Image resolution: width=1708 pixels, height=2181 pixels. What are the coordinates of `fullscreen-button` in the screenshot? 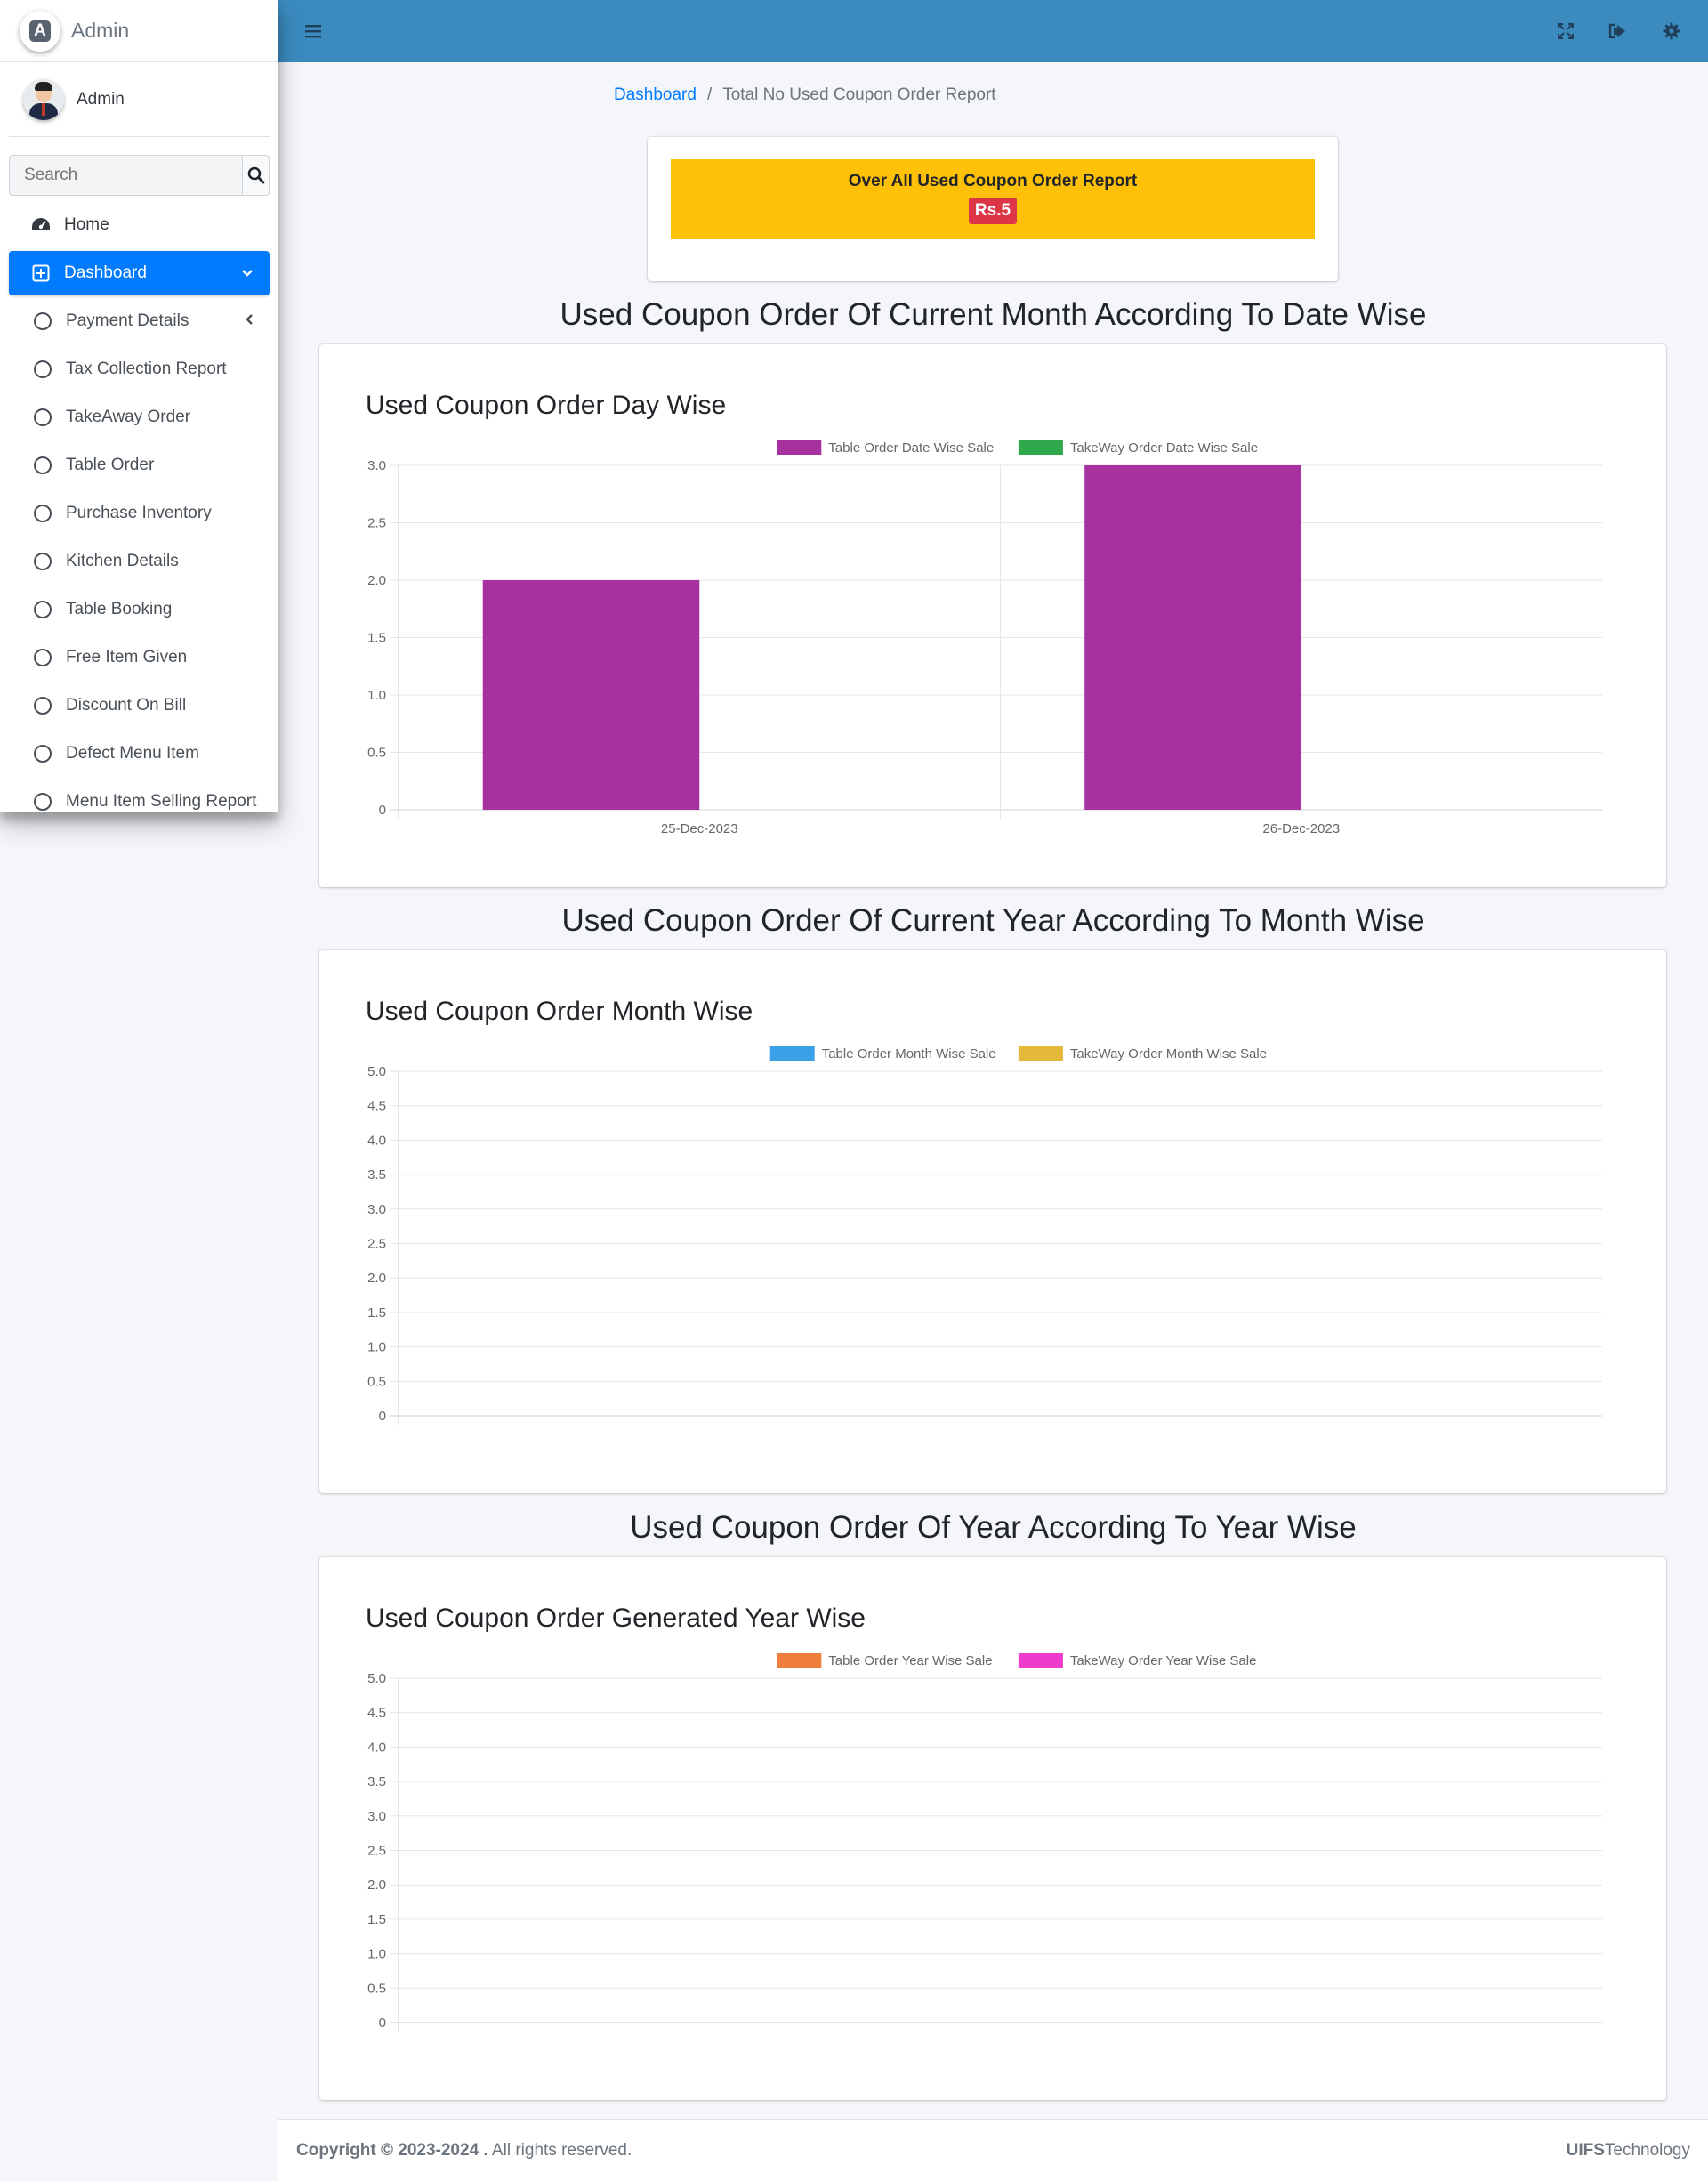 It's located at (1565, 31).